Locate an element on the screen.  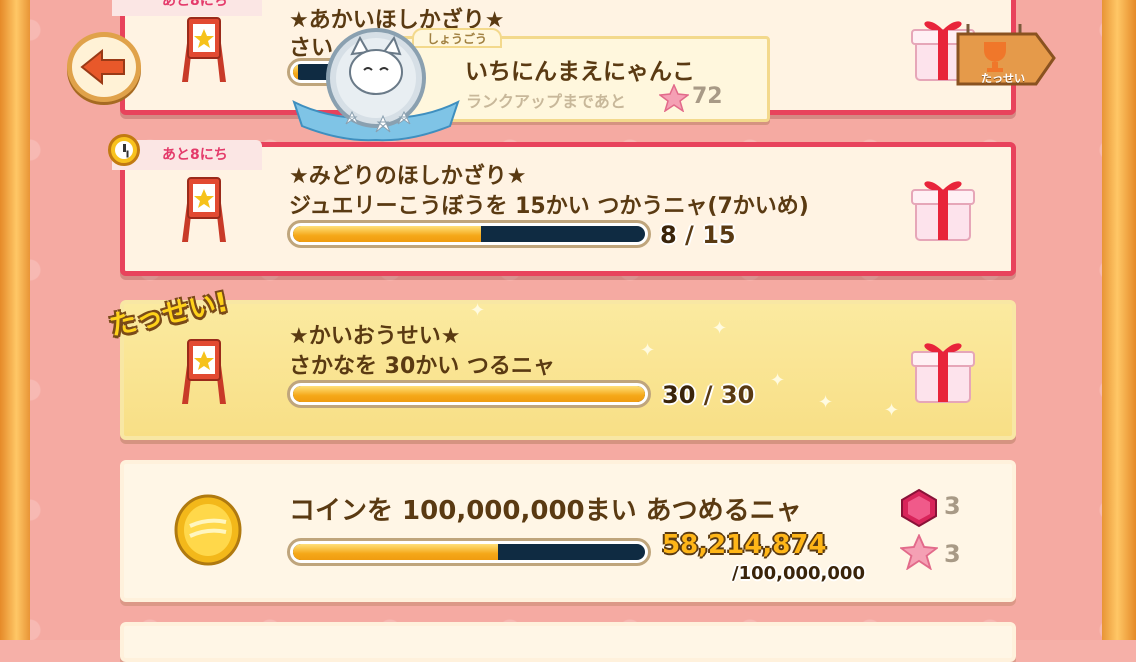
progress-target: /100,000,000 is located at coordinates (798, 573).